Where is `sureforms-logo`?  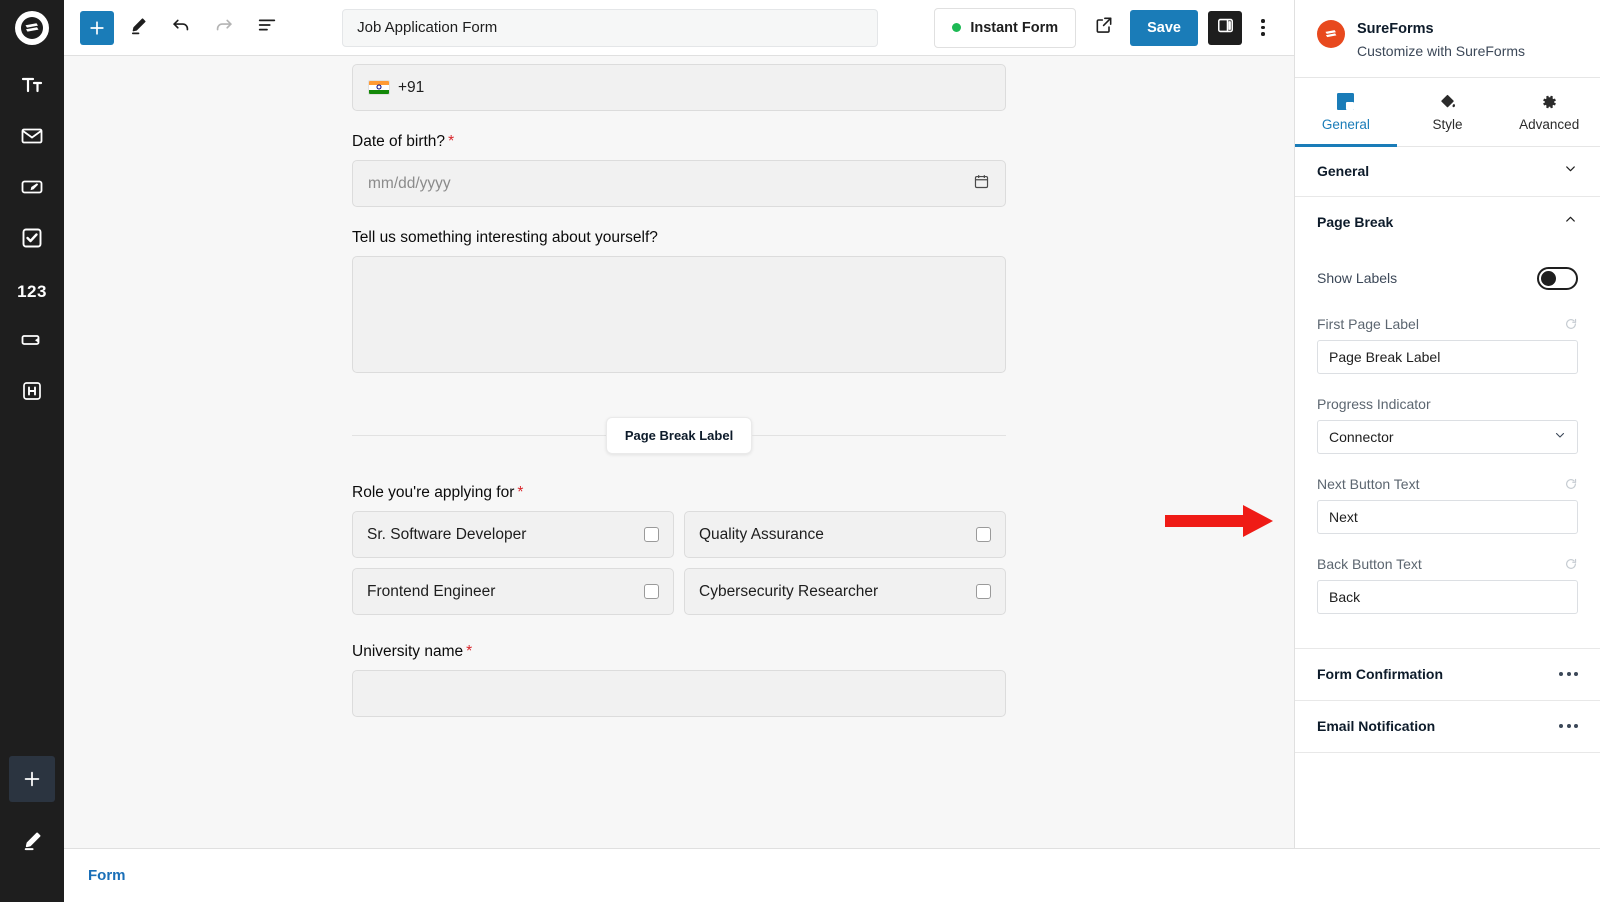 sureforms-logo is located at coordinates (32, 28).